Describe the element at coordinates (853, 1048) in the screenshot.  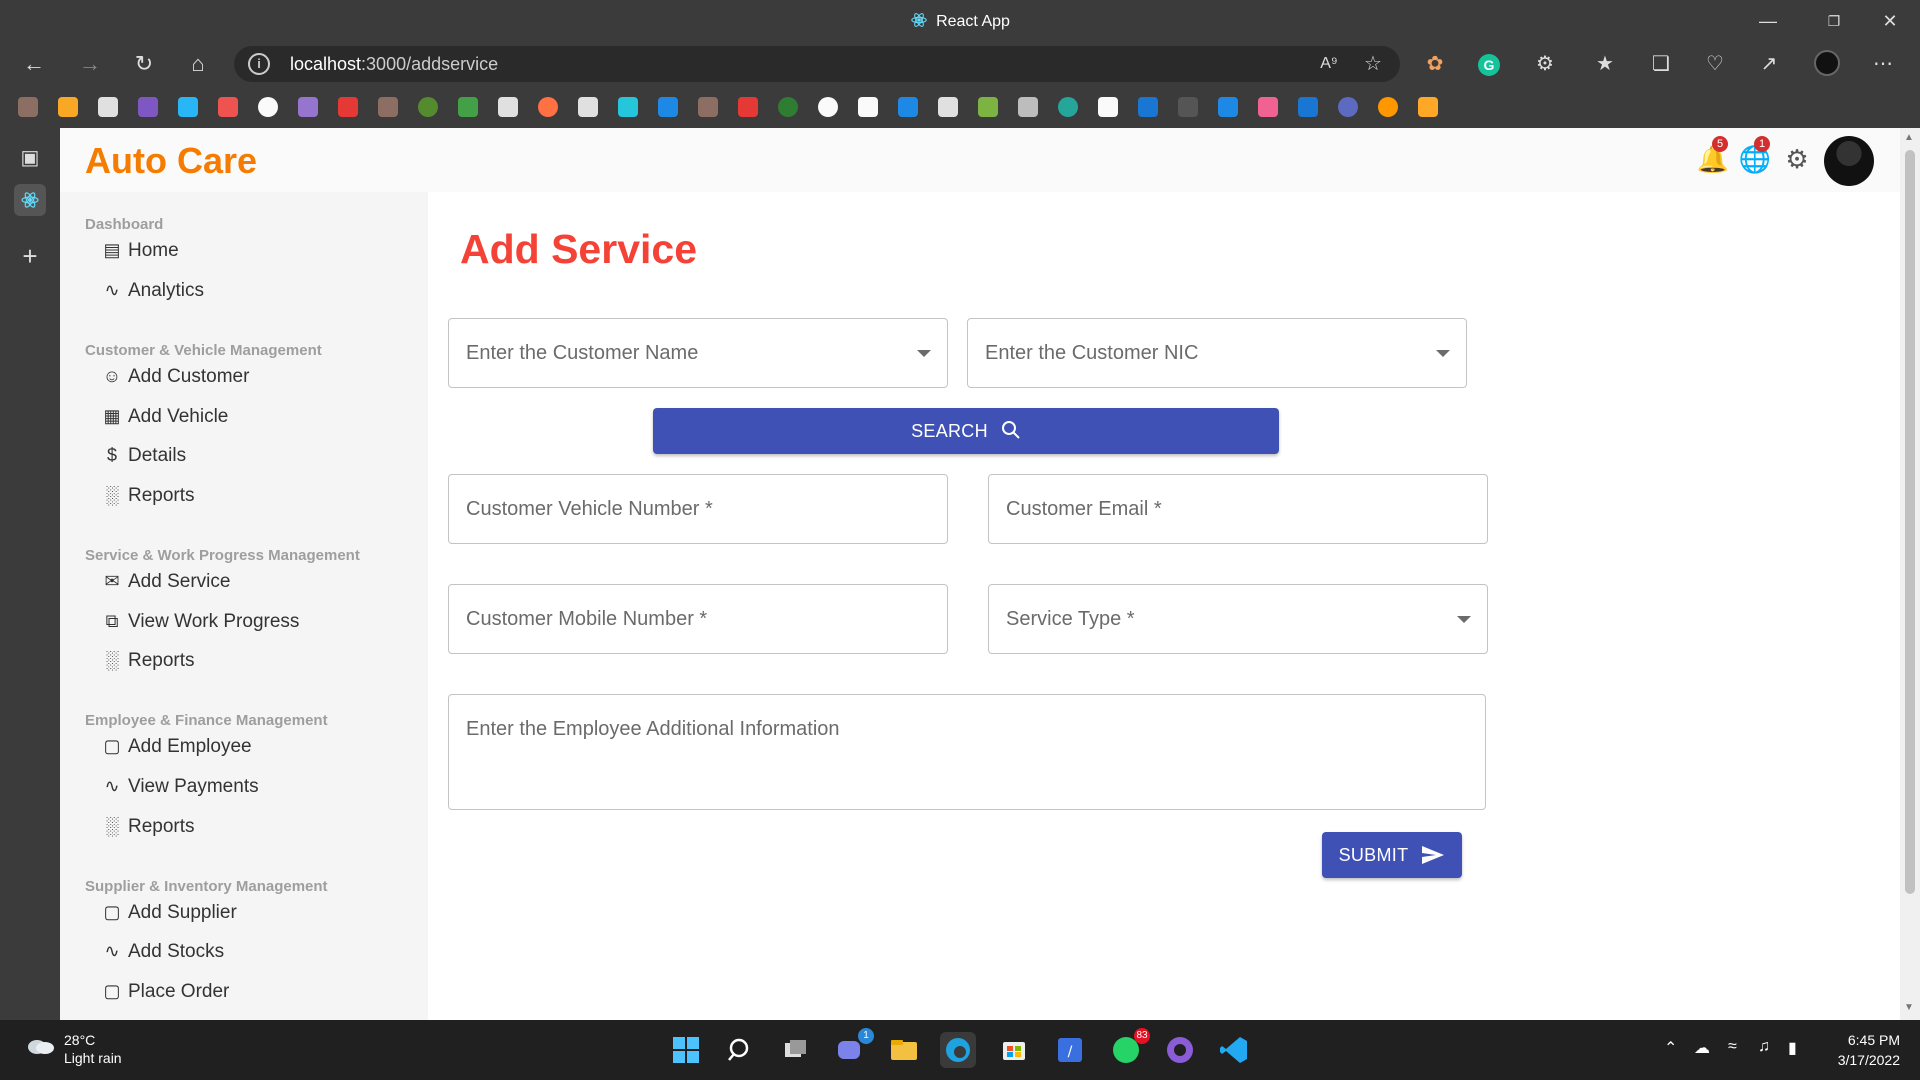
I see `teams-chat-icon: 1` at that location.